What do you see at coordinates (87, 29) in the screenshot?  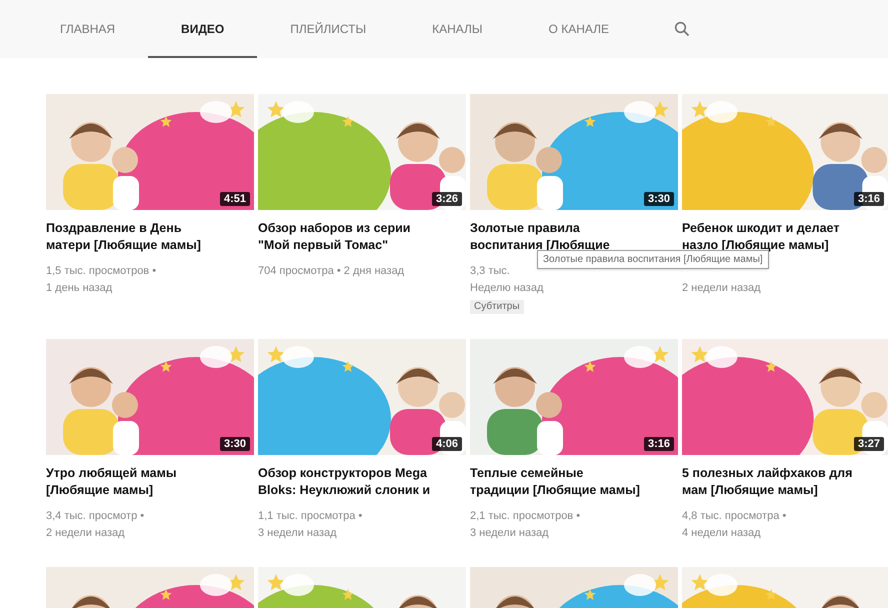 I see `channel-tab: ГЛАВНАЯ` at bounding box center [87, 29].